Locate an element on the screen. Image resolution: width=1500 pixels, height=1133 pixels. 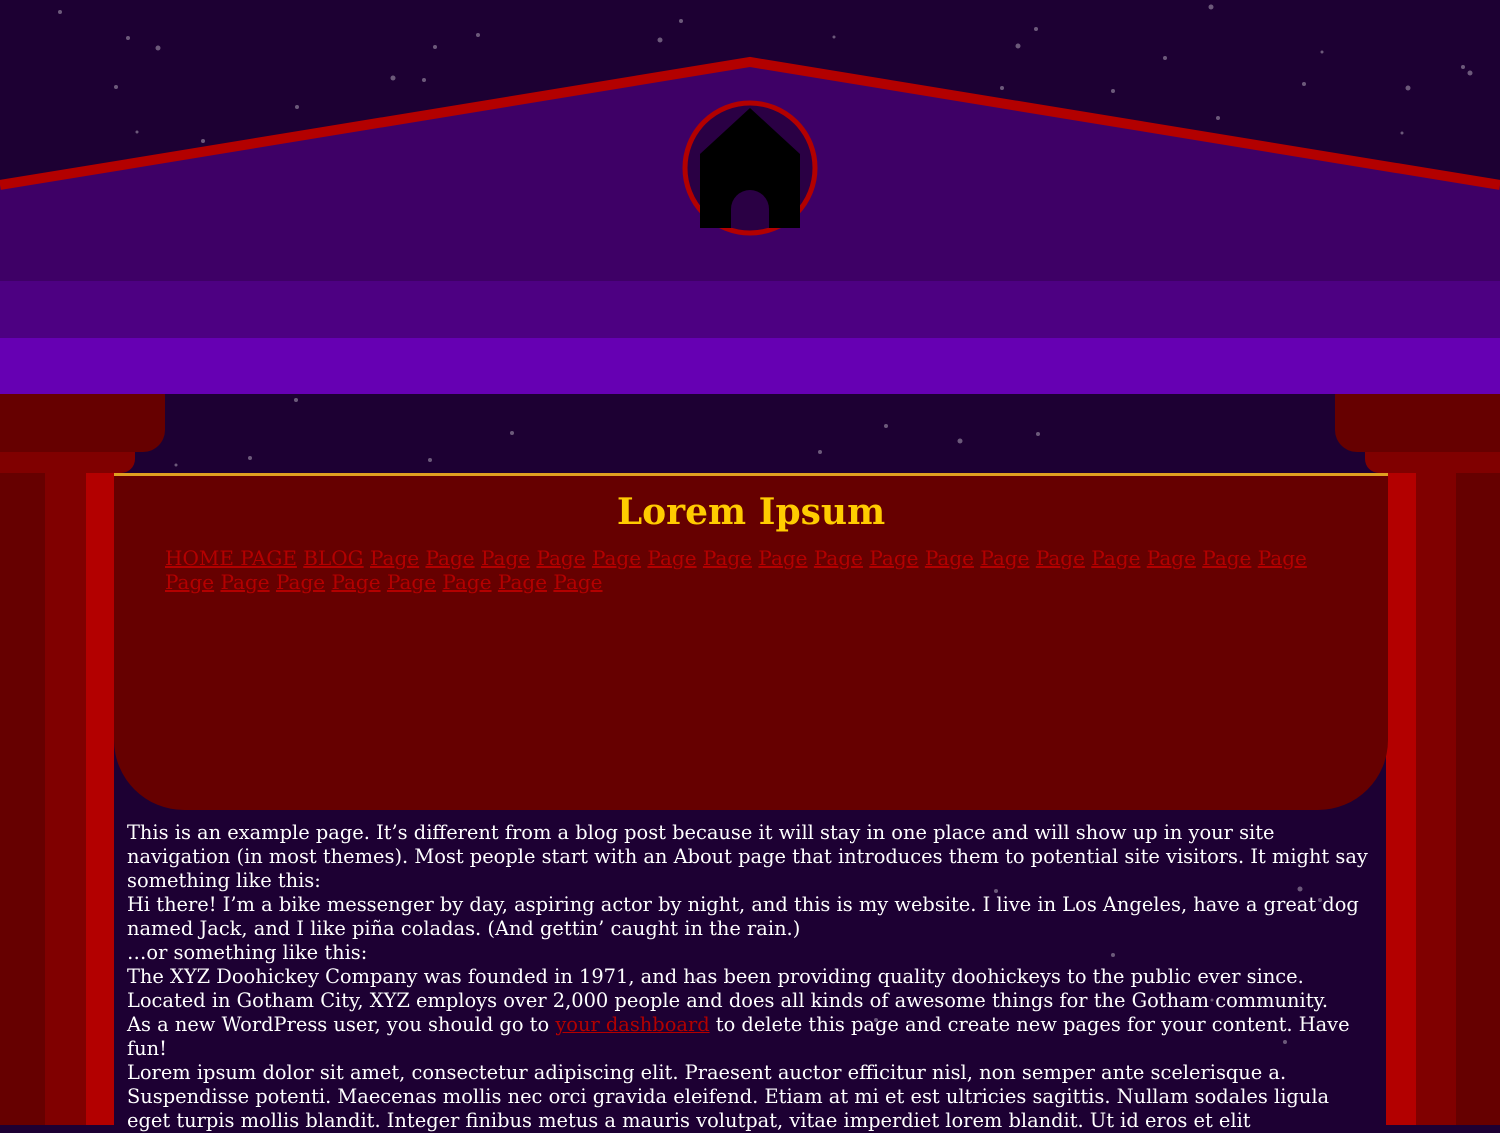
nav-item-blog: BLOG is located at coordinates (333, 558).